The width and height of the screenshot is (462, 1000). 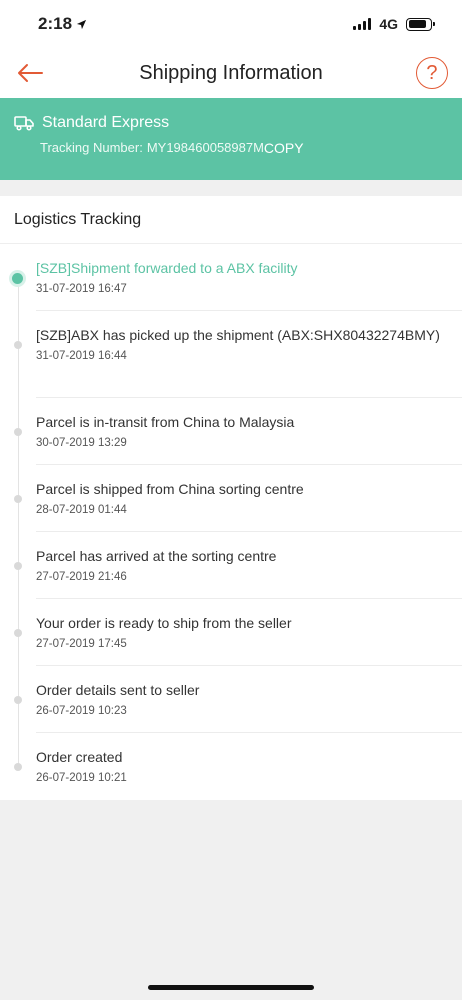 I want to click on timeline-dot-active, so click(x=17, y=278).